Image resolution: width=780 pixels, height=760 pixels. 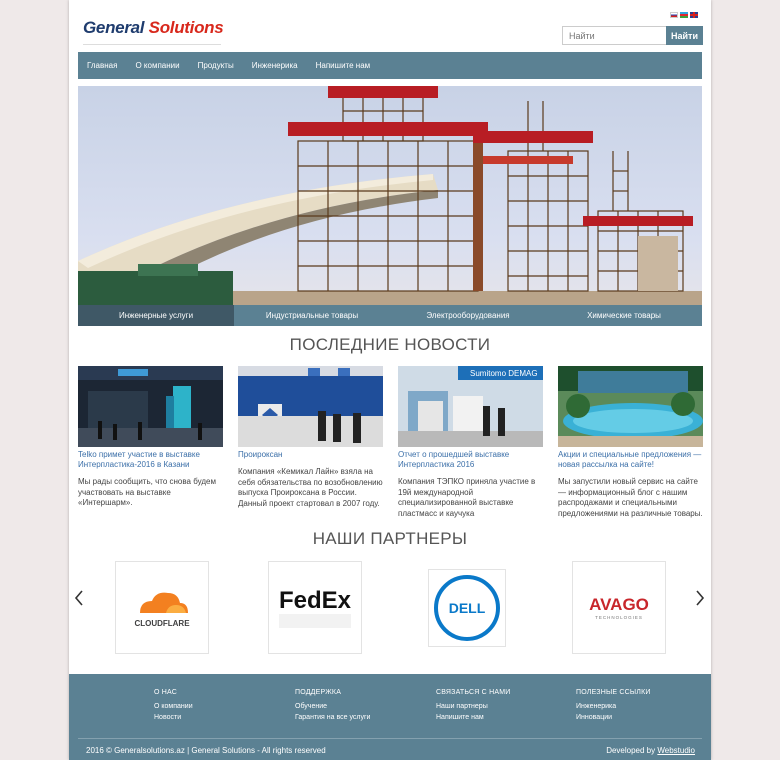 I want to click on footer-link: Обучение, so click(x=332, y=706).